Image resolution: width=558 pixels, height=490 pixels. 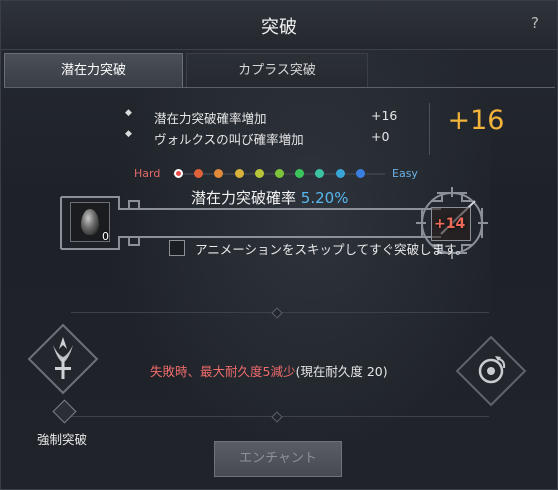 What do you see at coordinates (278, 459) in the screenshot?
I see `enchant-button: エンチャント` at bounding box center [278, 459].